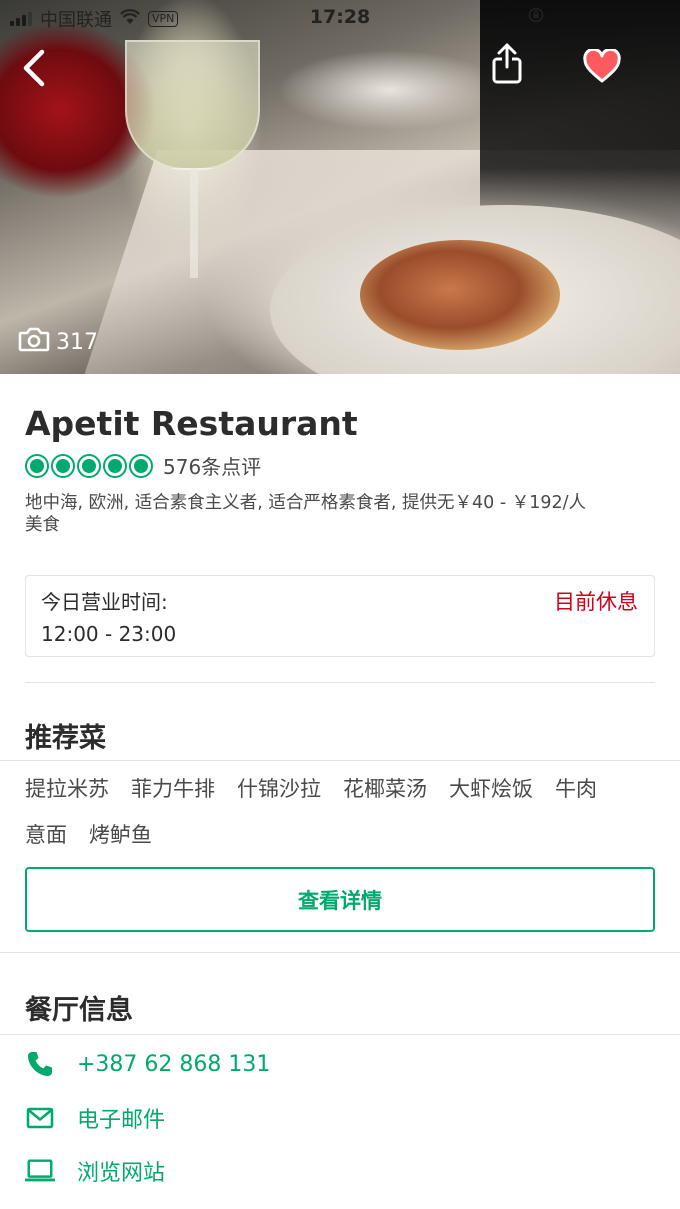  What do you see at coordinates (40, 1064) in the screenshot?
I see `phone-icon` at bounding box center [40, 1064].